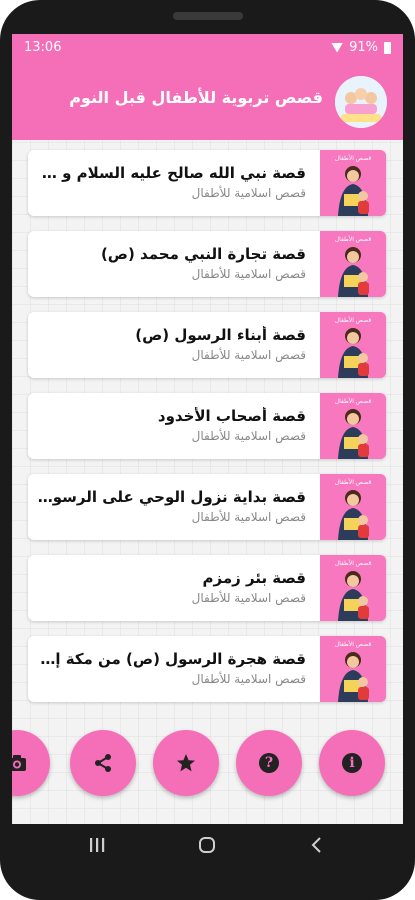 This screenshot has height=900, width=415. Describe the element at coordinates (220, 335) in the screenshot. I see `story-title: قصة أبناء الرسول (ص)` at that location.